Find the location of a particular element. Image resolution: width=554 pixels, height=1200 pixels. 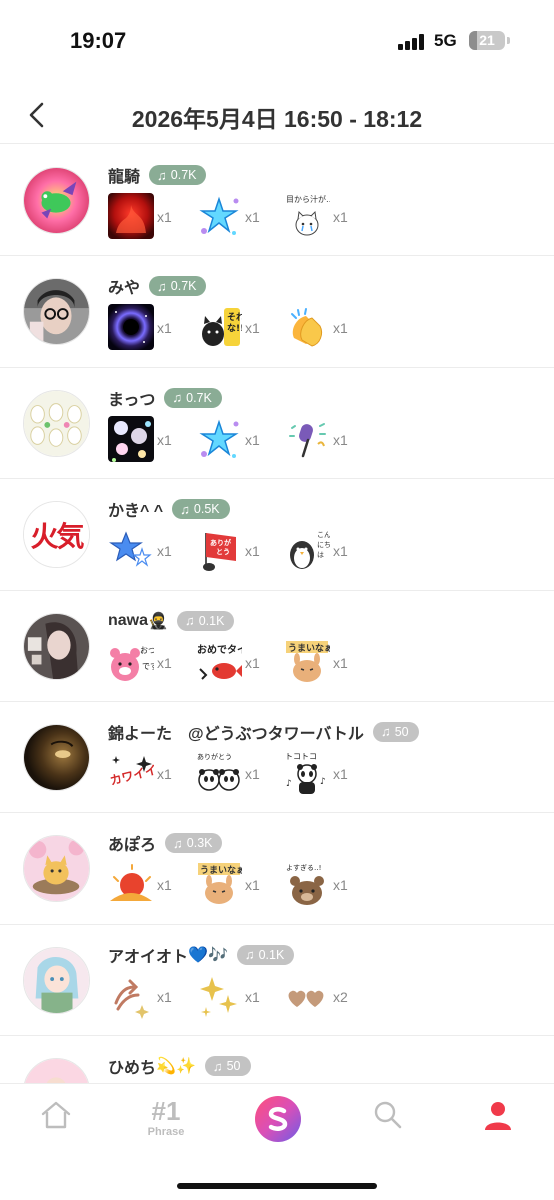

name-line: まっつ ♫ 0.7K is located at coordinates (165, 398).